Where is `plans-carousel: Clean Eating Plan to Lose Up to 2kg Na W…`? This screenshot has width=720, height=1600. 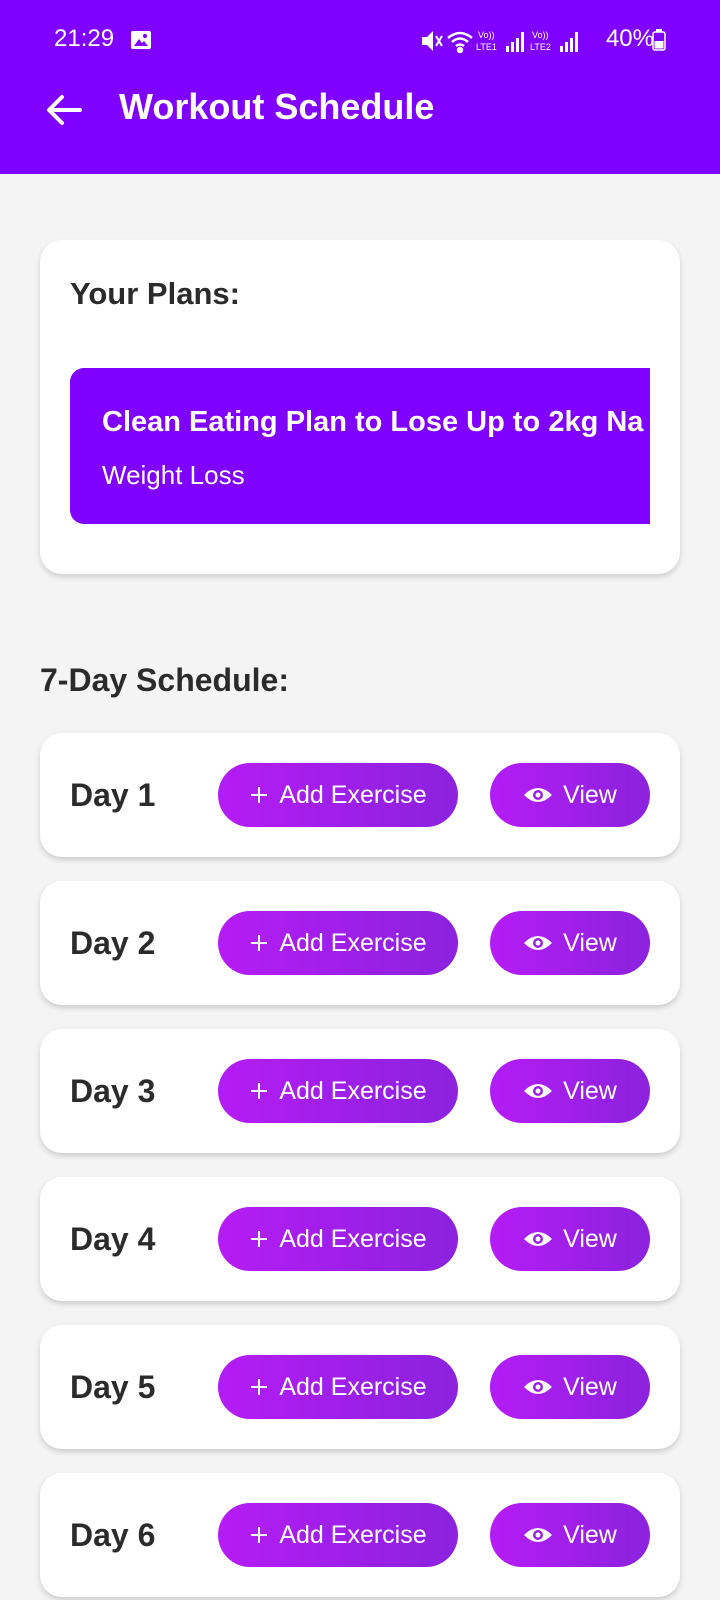 plans-carousel: Clean Eating Plan to Lose Up to 2kg Na W… is located at coordinates (360, 446).